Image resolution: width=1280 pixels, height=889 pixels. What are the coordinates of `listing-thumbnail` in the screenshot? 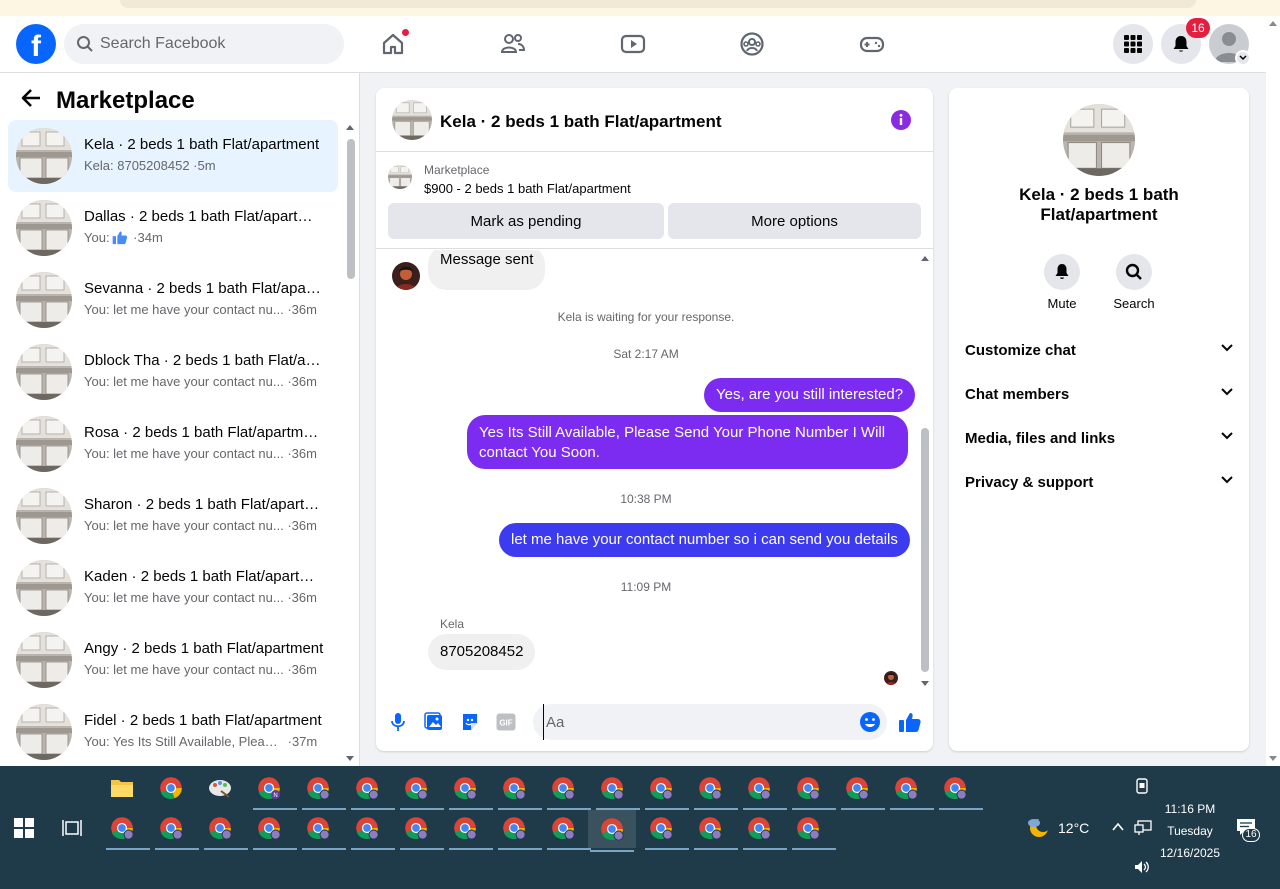 It's located at (412, 120).